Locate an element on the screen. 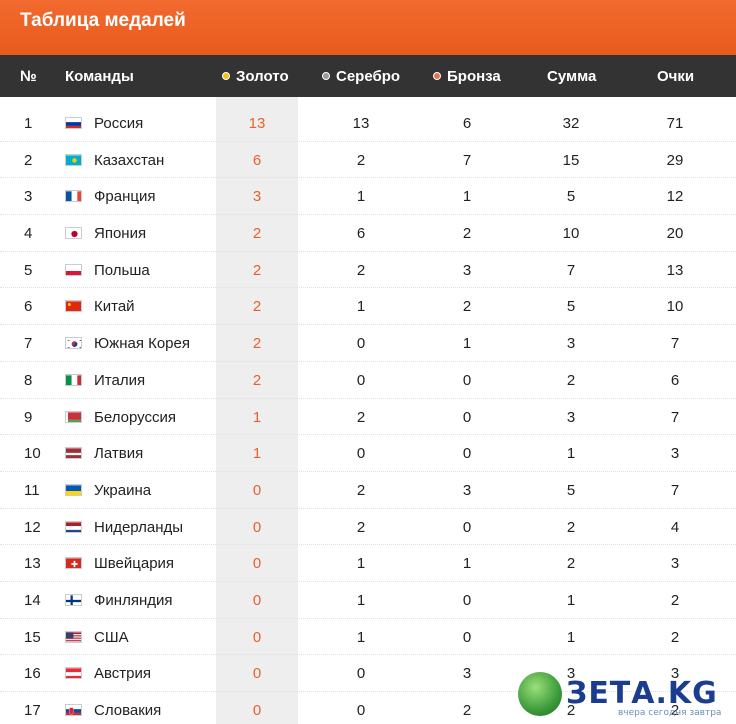 The height and width of the screenshot is (724, 736). team-name: Франция is located at coordinates (125, 197).